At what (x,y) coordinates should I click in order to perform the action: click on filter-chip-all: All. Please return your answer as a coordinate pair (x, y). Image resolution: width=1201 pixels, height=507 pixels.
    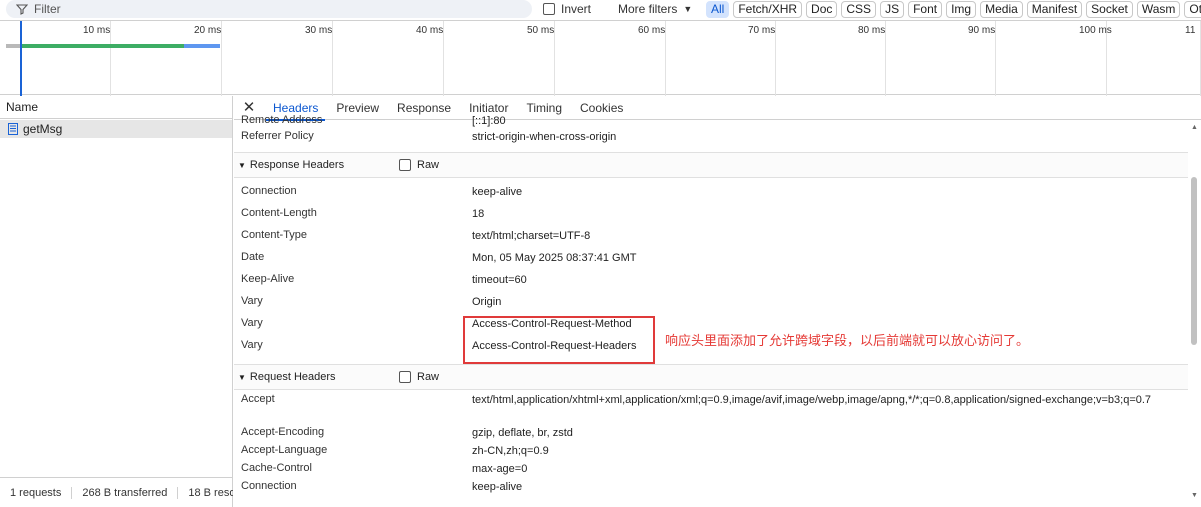
    Looking at the image, I should click on (718, 9).